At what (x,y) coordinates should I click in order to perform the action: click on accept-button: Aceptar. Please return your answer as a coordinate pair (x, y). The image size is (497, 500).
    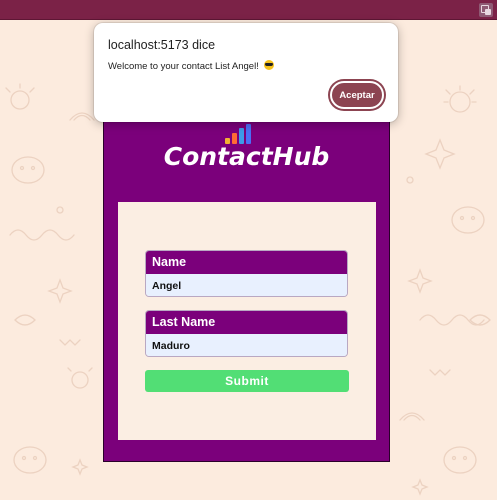
    Looking at the image, I should click on (357, 95).